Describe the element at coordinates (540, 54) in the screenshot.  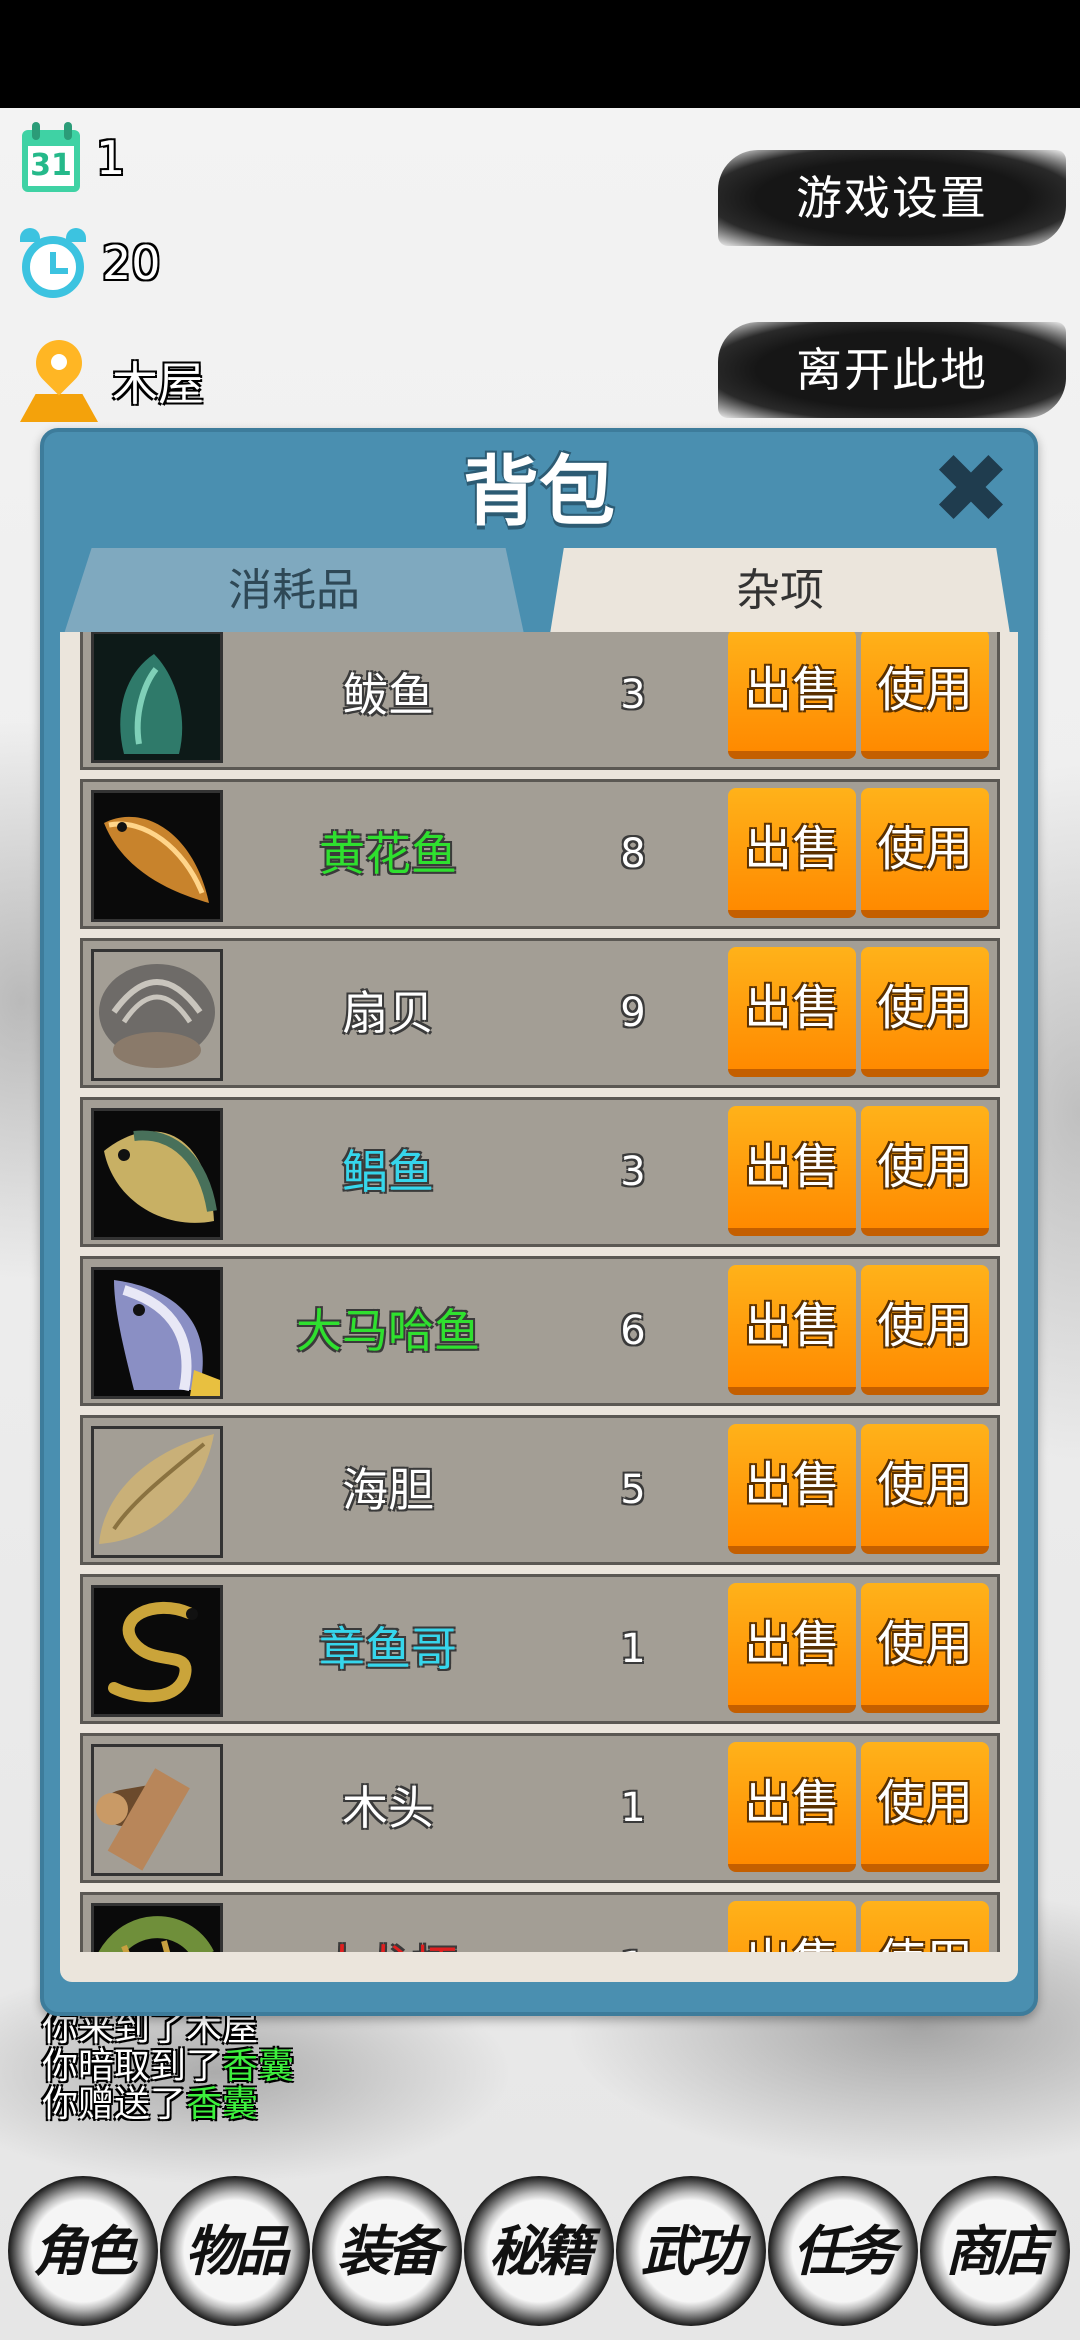
I see `status-bar` at that location.